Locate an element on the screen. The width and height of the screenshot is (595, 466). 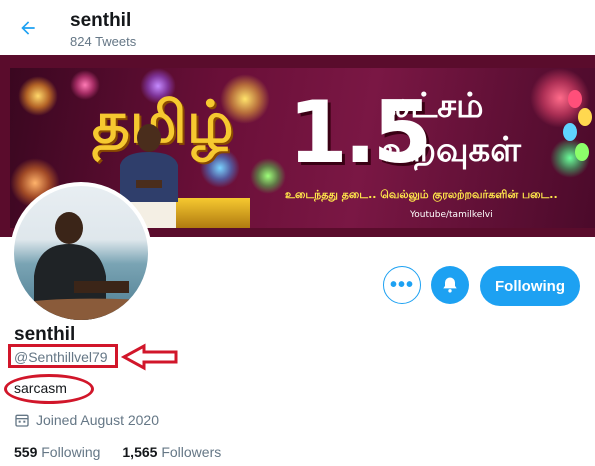
joined-date: Joined August 2020 is located at coordinates (86, 420).